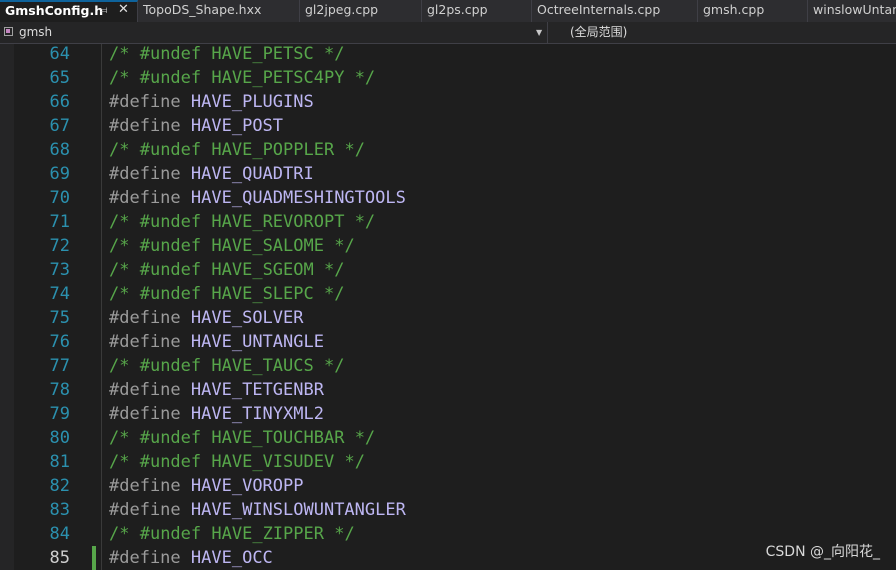 The height and width of the screenshot is (570, 896). Describe the element at coordinates (226, 270) in the screenshot. I see `code-text: /* #undef HAVE_SGEOM */` at that location.